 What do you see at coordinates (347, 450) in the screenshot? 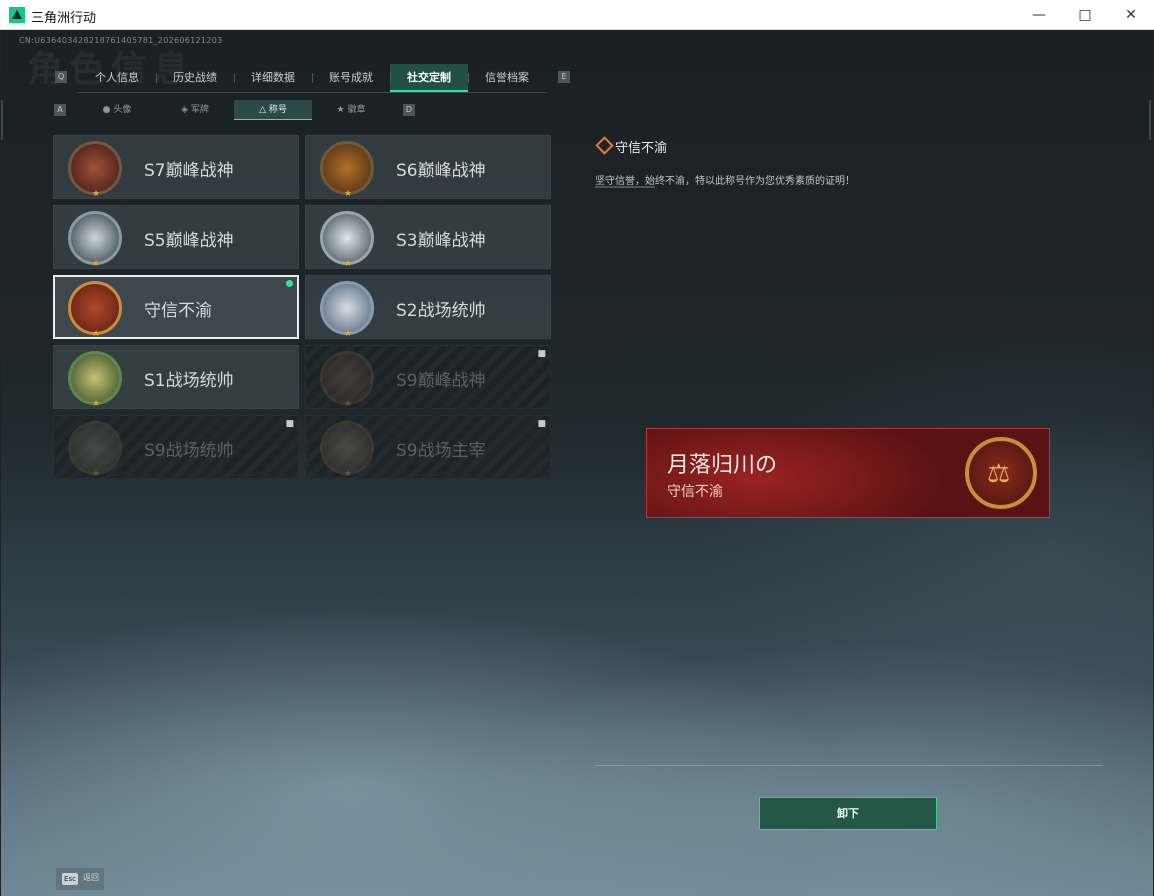
I see `s9-dominator-badge-icon: ★` at bounding box center [347, 450].